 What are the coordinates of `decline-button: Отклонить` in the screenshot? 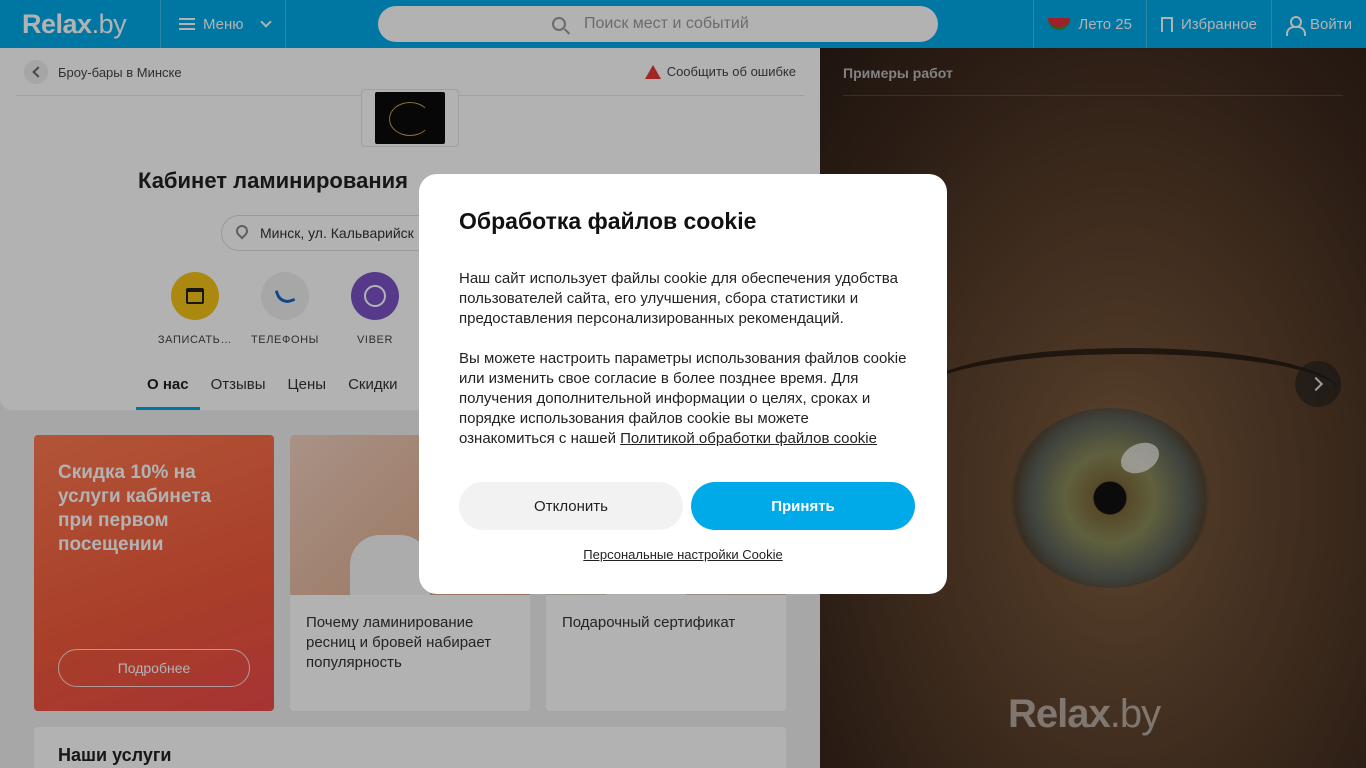 It's located at (571, 506).